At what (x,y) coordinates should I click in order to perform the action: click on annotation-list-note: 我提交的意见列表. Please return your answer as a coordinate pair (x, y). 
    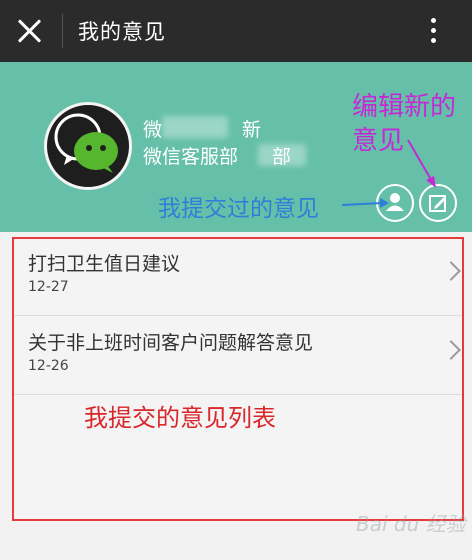
    Looking at the image, I should click on (180, 418).